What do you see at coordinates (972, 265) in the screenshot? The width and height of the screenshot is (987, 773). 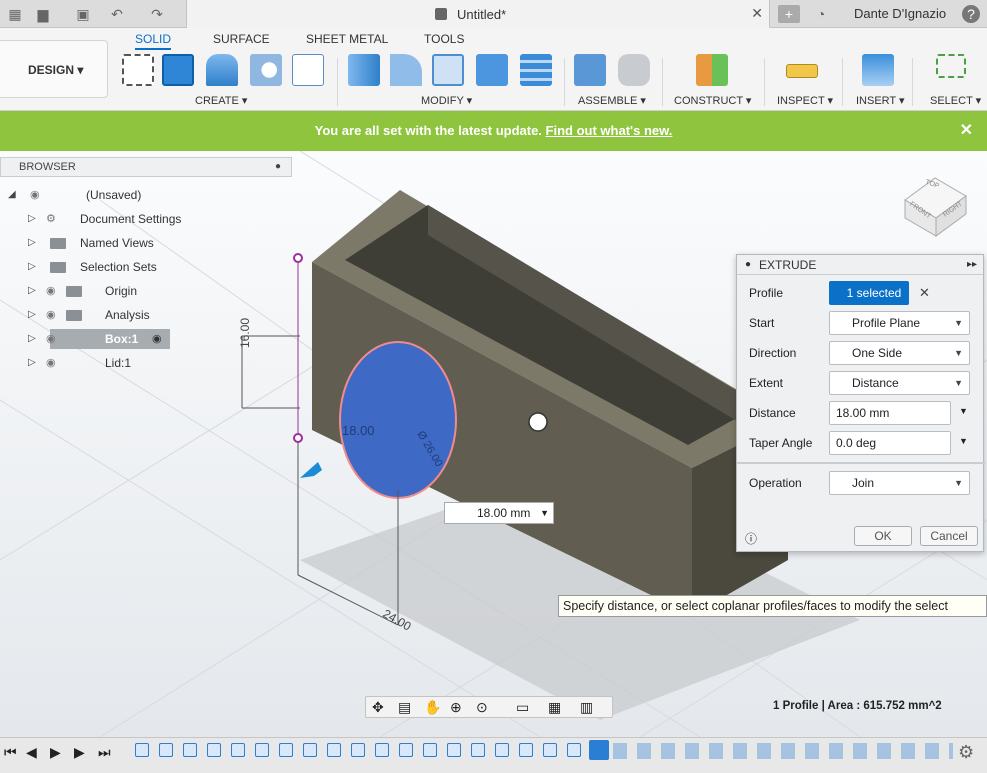 I see `expand-dialog-icon: ▸▸` at bounding box center [972, 265].